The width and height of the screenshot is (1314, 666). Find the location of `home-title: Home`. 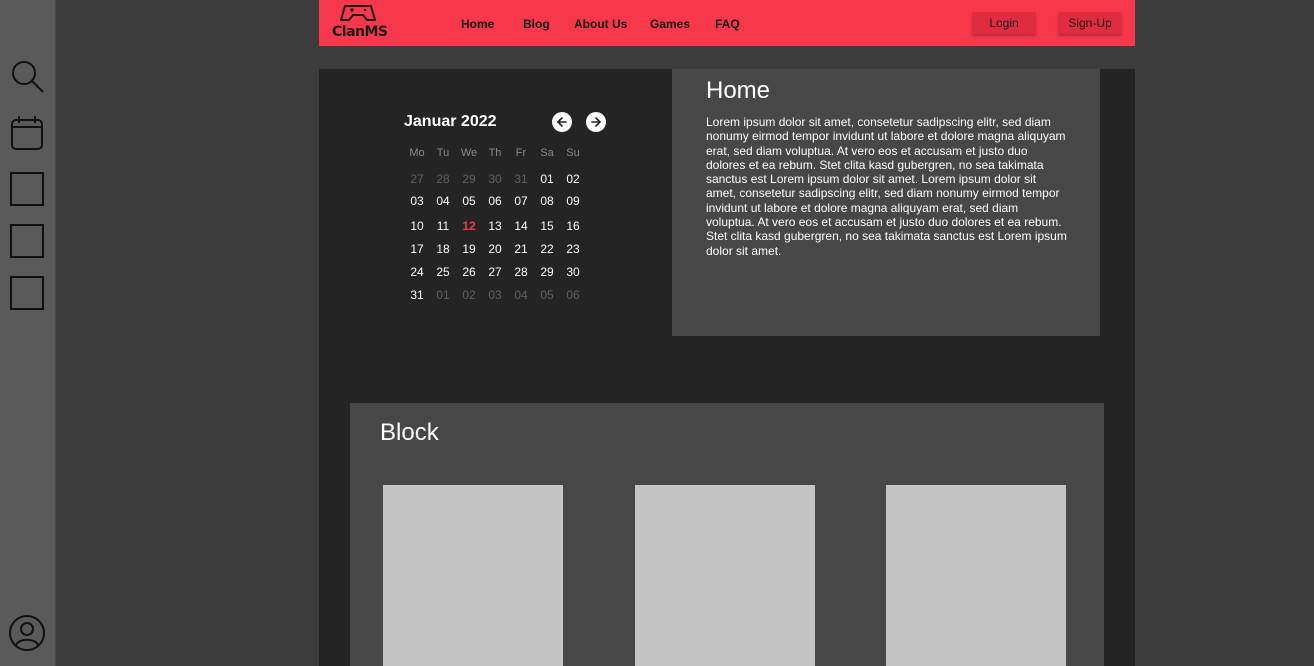

home-title: Home is located at coordinates (738, 90).